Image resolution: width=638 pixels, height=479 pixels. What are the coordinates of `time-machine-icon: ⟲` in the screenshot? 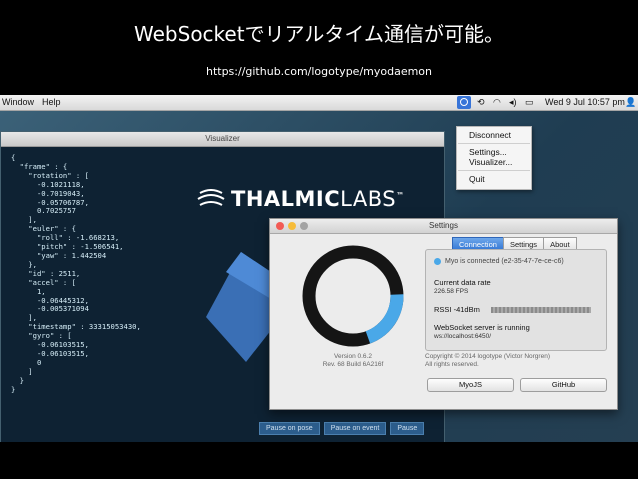 It's located at (481, 102).